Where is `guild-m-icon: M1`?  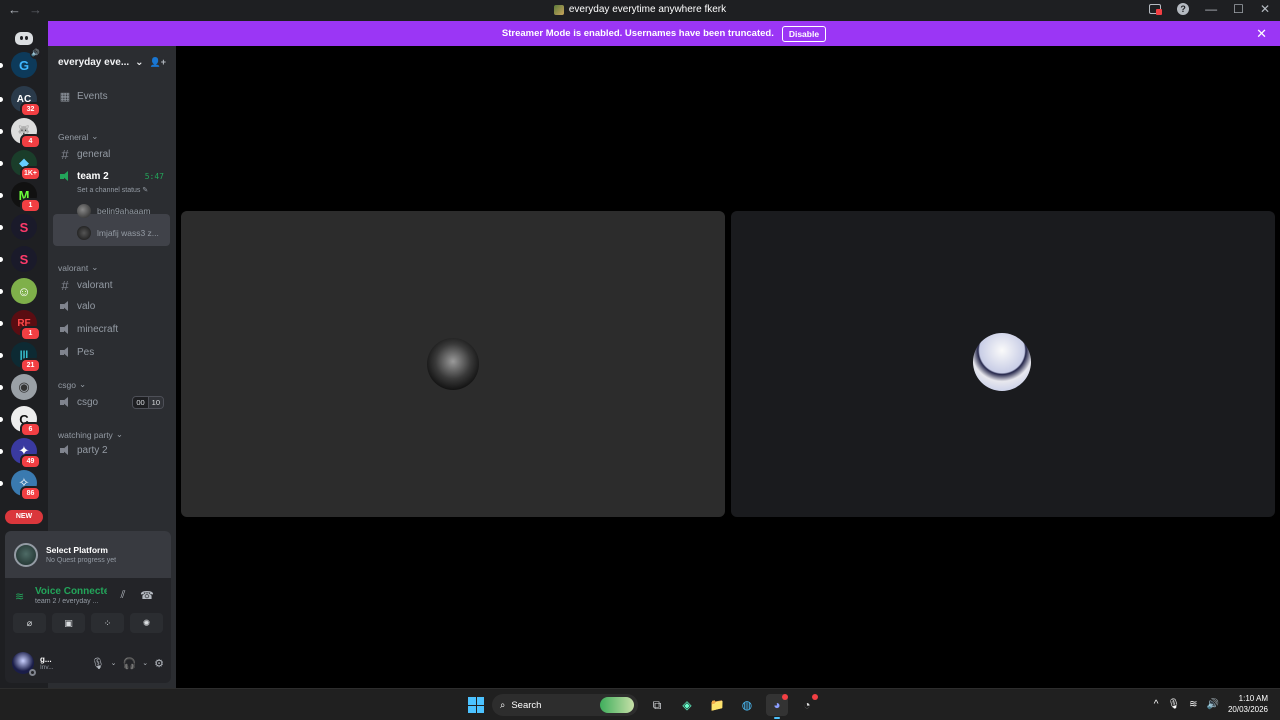 guild-m-icon: M1 is located at coordinates (20, 197).